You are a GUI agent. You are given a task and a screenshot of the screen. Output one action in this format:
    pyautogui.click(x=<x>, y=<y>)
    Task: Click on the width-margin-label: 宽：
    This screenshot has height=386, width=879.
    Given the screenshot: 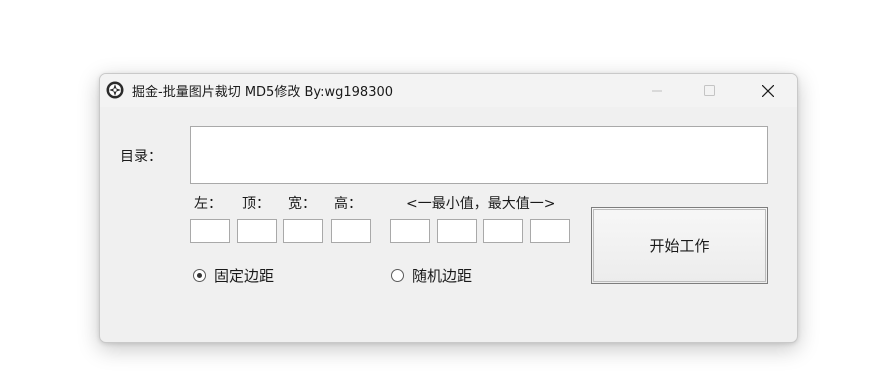 What is the action you would take?
    pyautogui.click(x=302, y=204)
    